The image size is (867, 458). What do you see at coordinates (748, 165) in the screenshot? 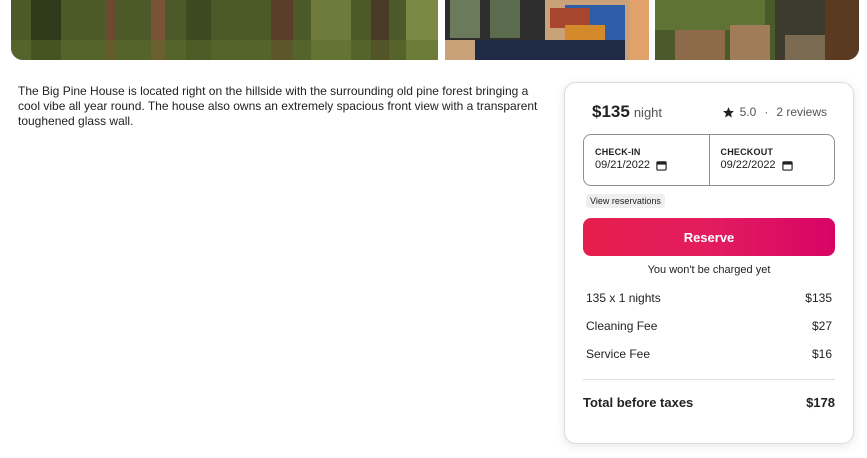
I see `checkout-value: 09/22/2022` at bounding box center [748, 165].